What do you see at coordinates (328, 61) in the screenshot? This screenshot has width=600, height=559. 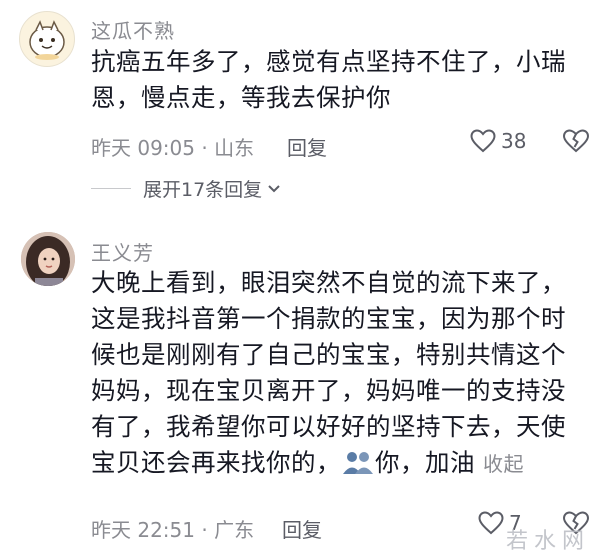 I see `comment-text-line: 抗癌五年多了，感觉有点坚持不住了，小瑞` at bounding box center [328, 61].